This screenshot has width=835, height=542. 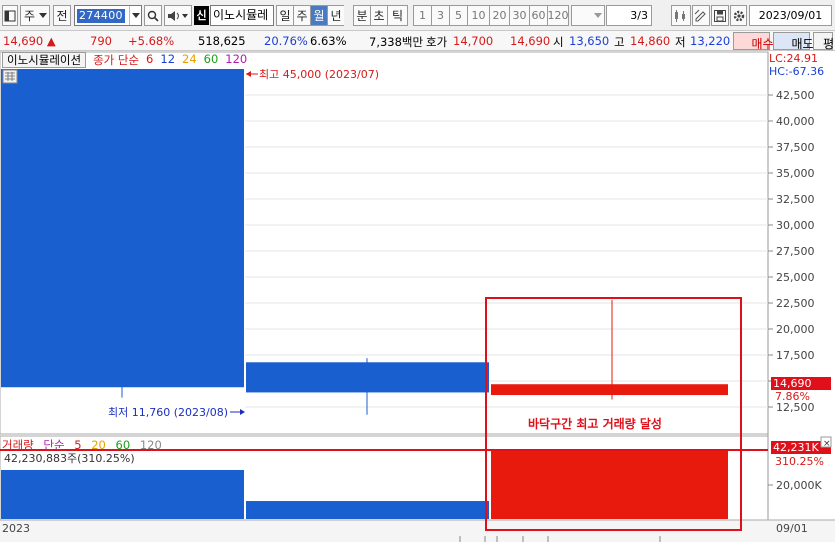 What do you see at coordinates (829, 44) in the screenshot?
I see `average-button-label: 평` at bounding box center [829, 44].